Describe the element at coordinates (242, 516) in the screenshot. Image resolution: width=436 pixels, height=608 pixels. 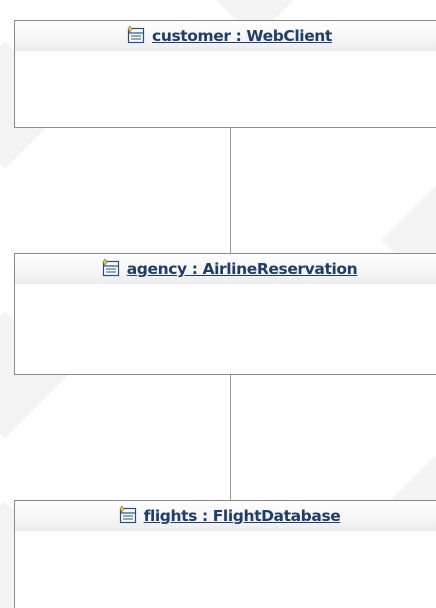
I see `object-title: flights : FlightDatabase` at that location.